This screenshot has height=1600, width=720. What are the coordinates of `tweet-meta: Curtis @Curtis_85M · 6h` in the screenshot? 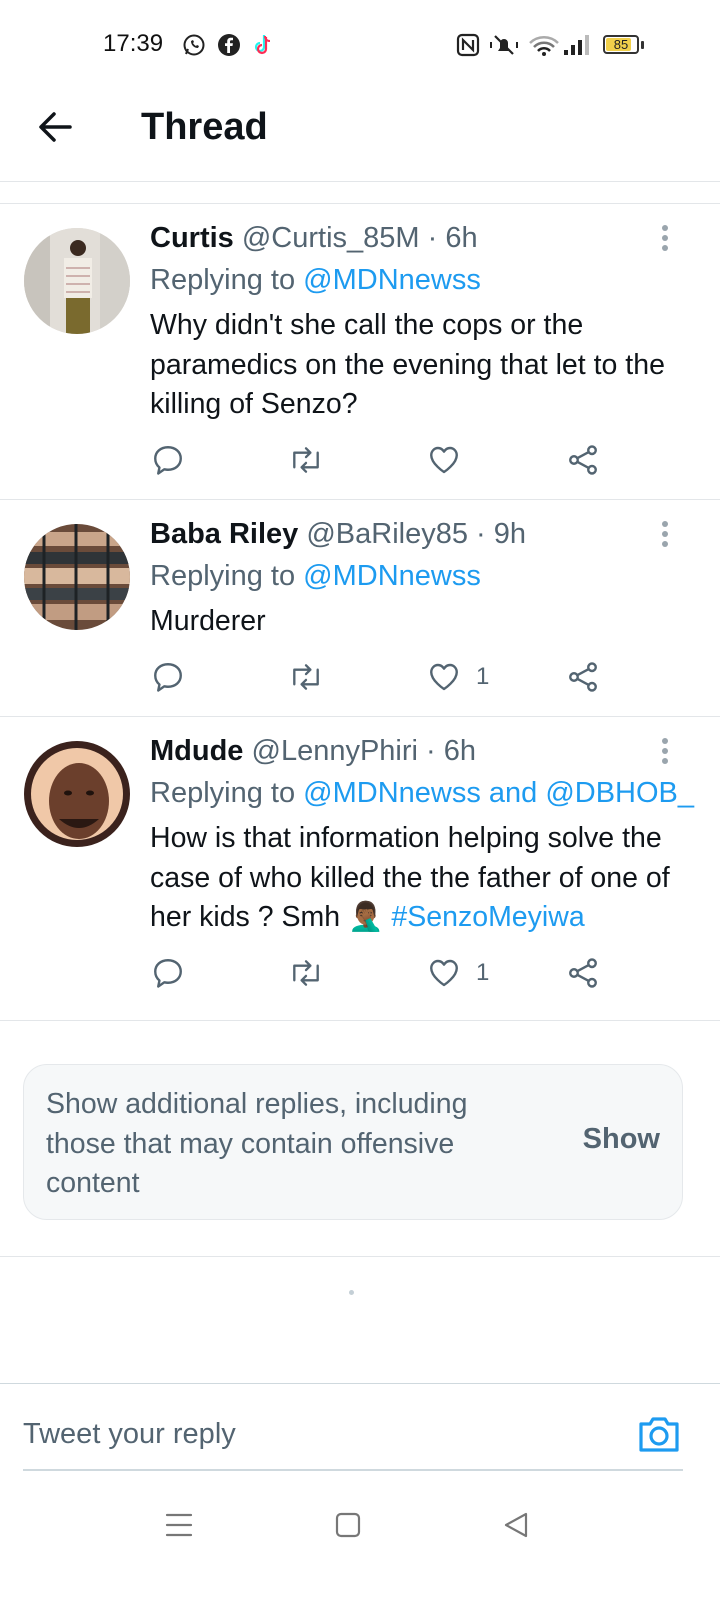 It's located at (314, 238).